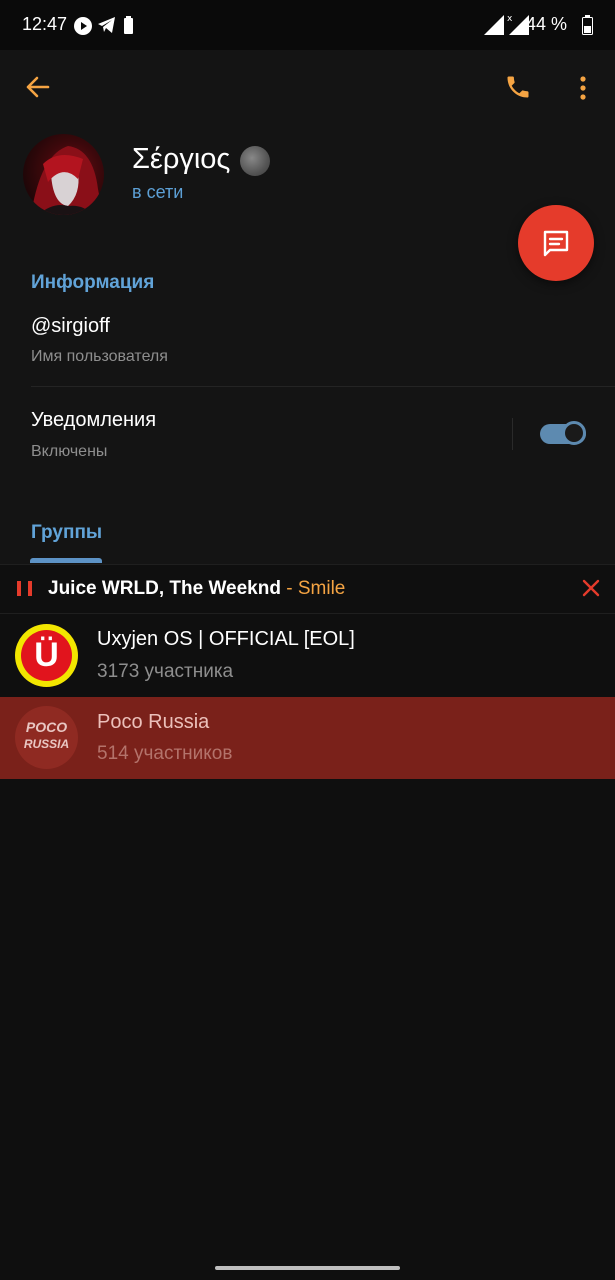 The height and width of the screenshot is (1280, 615). I want to click on home-indicator, so click(307, 1268).